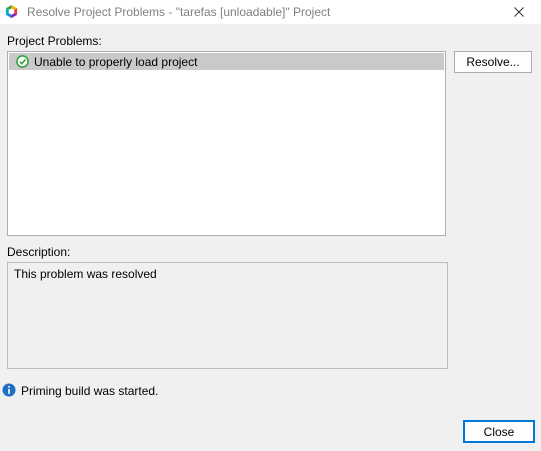  I want to click on info-icon, so click(9, 390).